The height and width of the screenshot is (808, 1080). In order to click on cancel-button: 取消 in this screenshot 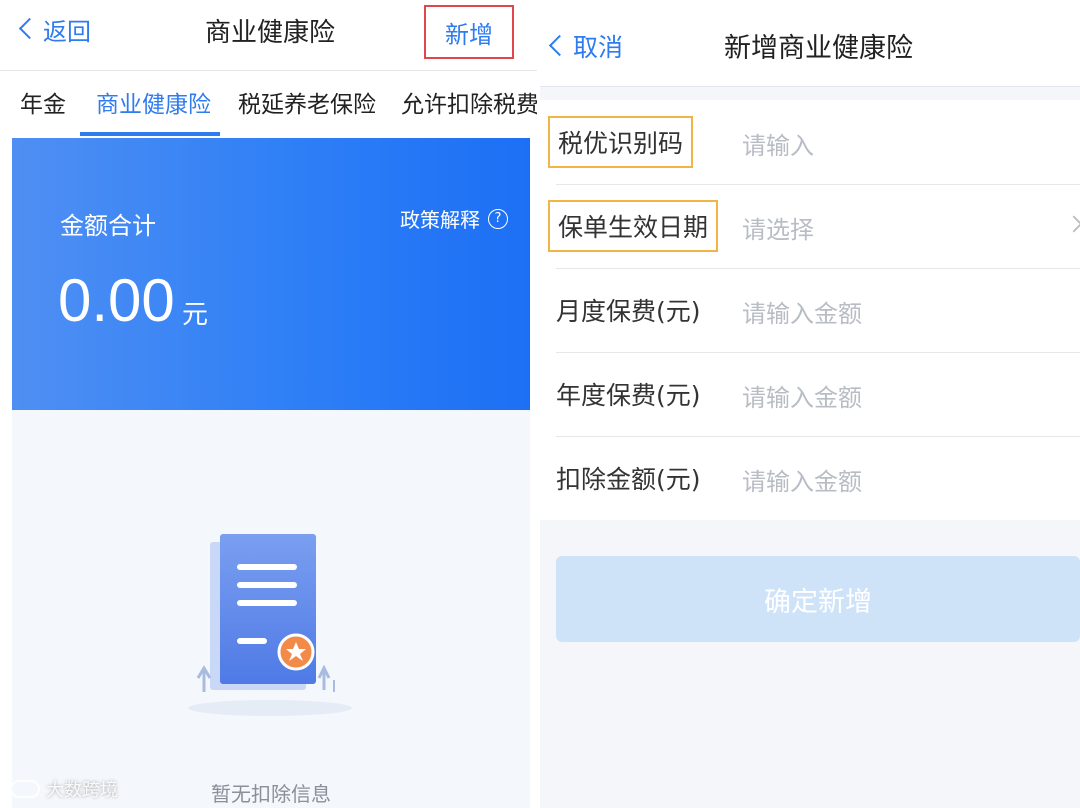, I will do `click(586, 46)`.